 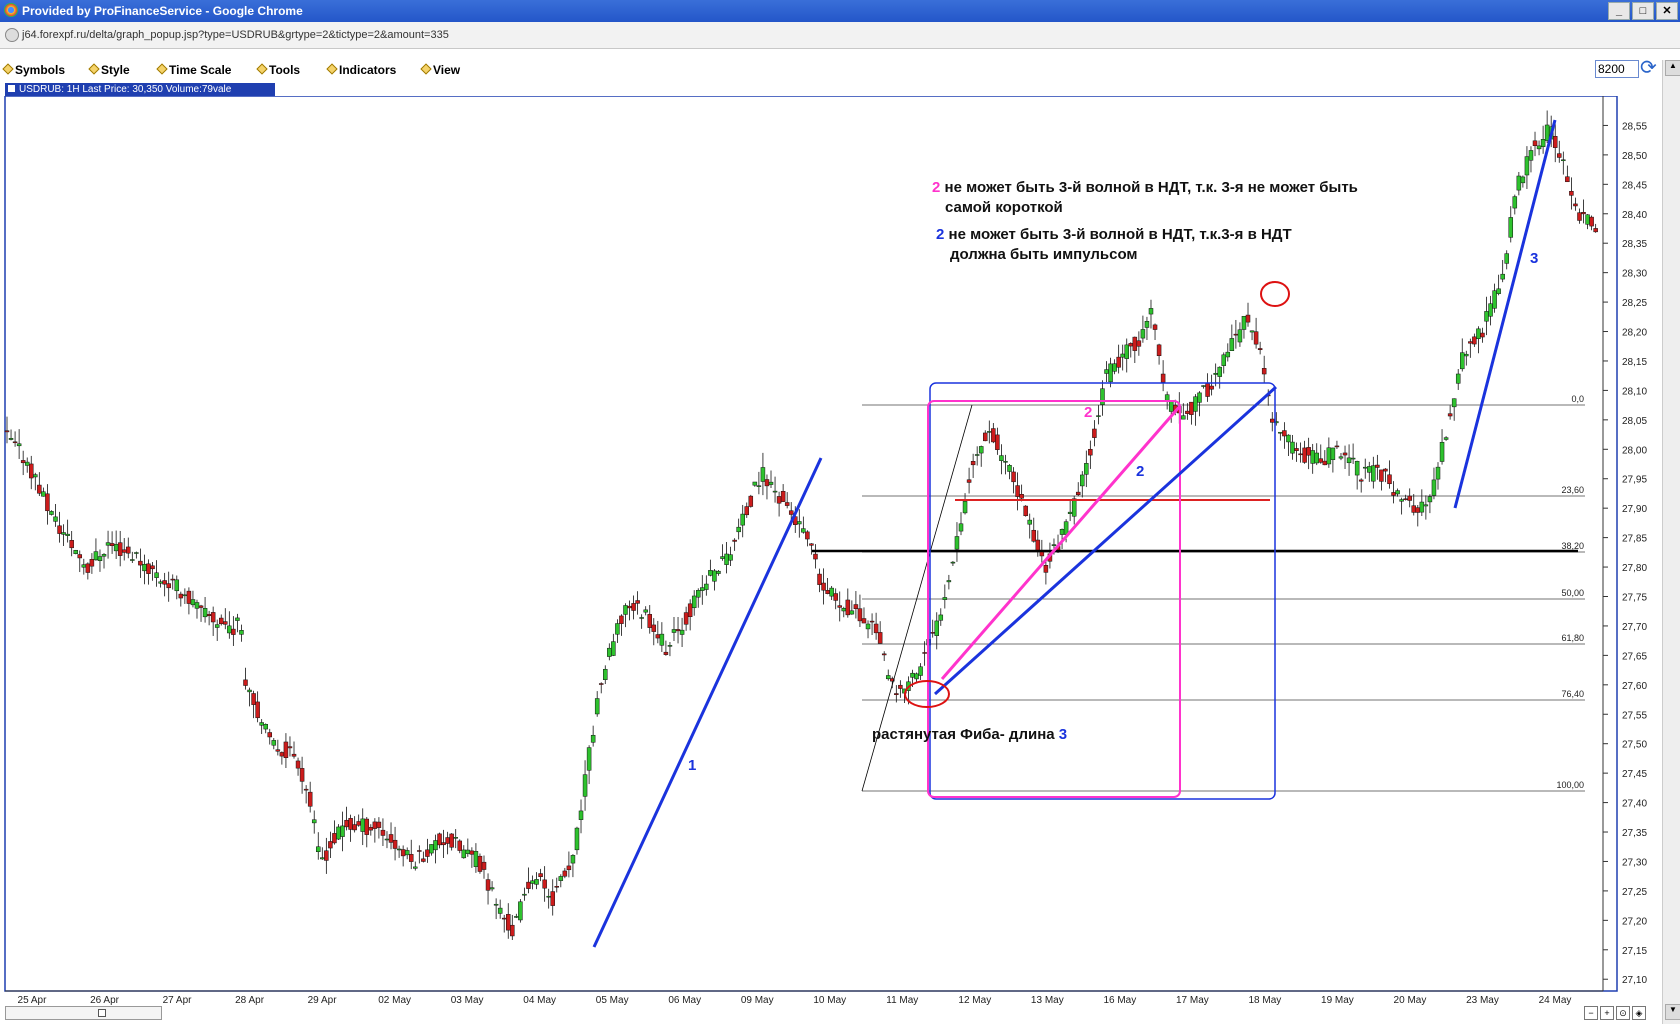 What do you see at coordinates (33, 70) in the screenshot?
I see `menu-symbols: Symbols` at bounding box center [33, 70].